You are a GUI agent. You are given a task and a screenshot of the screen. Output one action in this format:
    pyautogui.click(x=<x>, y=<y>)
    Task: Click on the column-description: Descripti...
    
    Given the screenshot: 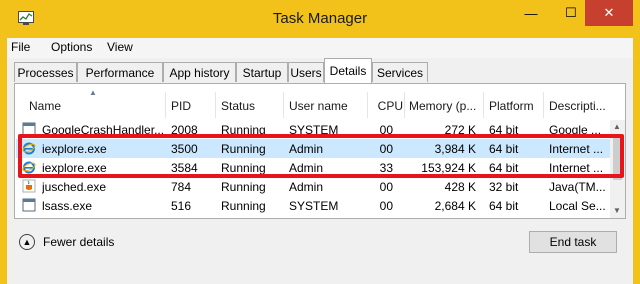 What is the action you would take?
    pyautogui.click(x=579, y=106)
    